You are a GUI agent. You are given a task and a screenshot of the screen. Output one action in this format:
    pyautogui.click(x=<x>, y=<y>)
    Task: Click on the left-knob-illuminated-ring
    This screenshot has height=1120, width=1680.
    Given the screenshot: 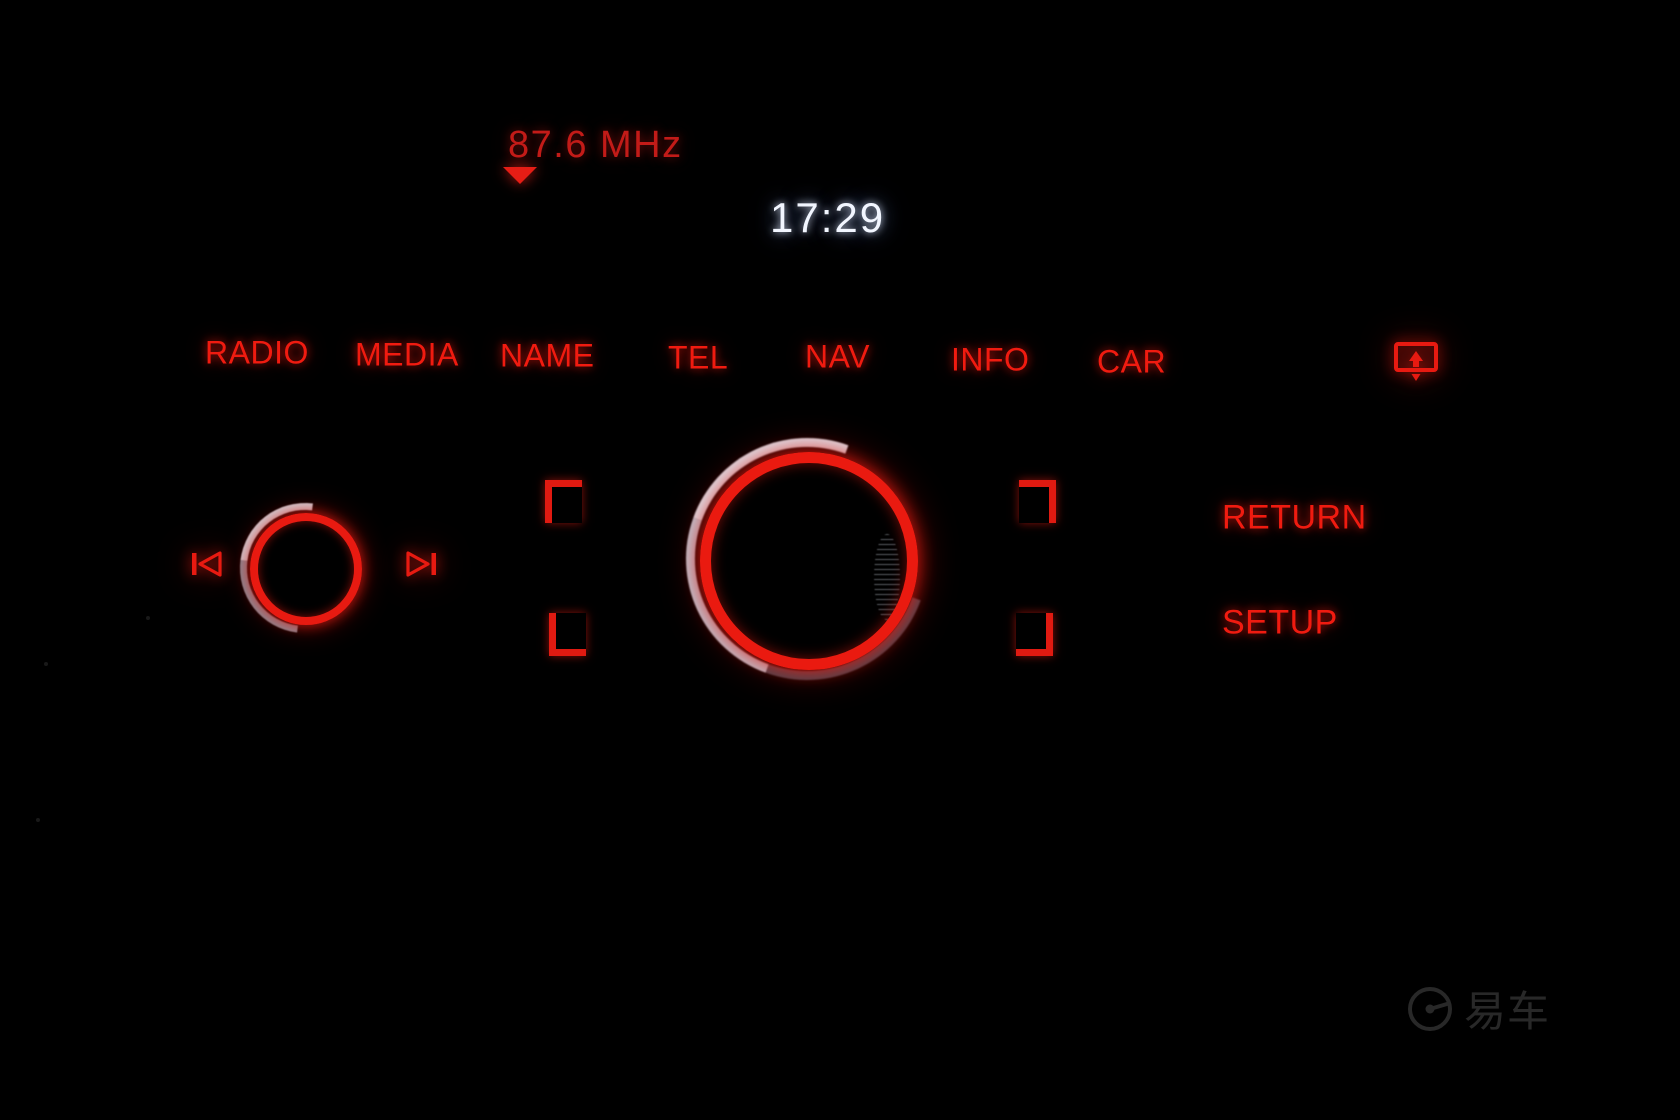 What is the action you would take?
    pyautogui.click(x=306, y=569)
    